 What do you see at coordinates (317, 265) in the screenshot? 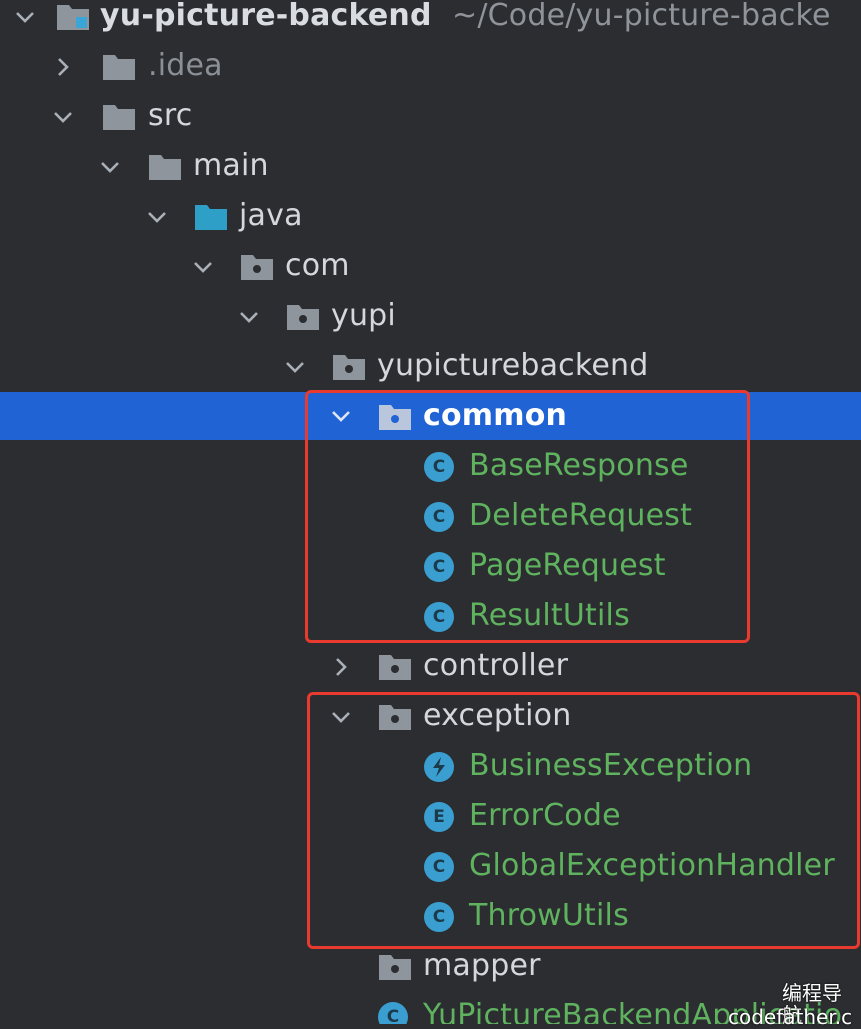
I see `tree-label: com` at bounding box center [317, 265].